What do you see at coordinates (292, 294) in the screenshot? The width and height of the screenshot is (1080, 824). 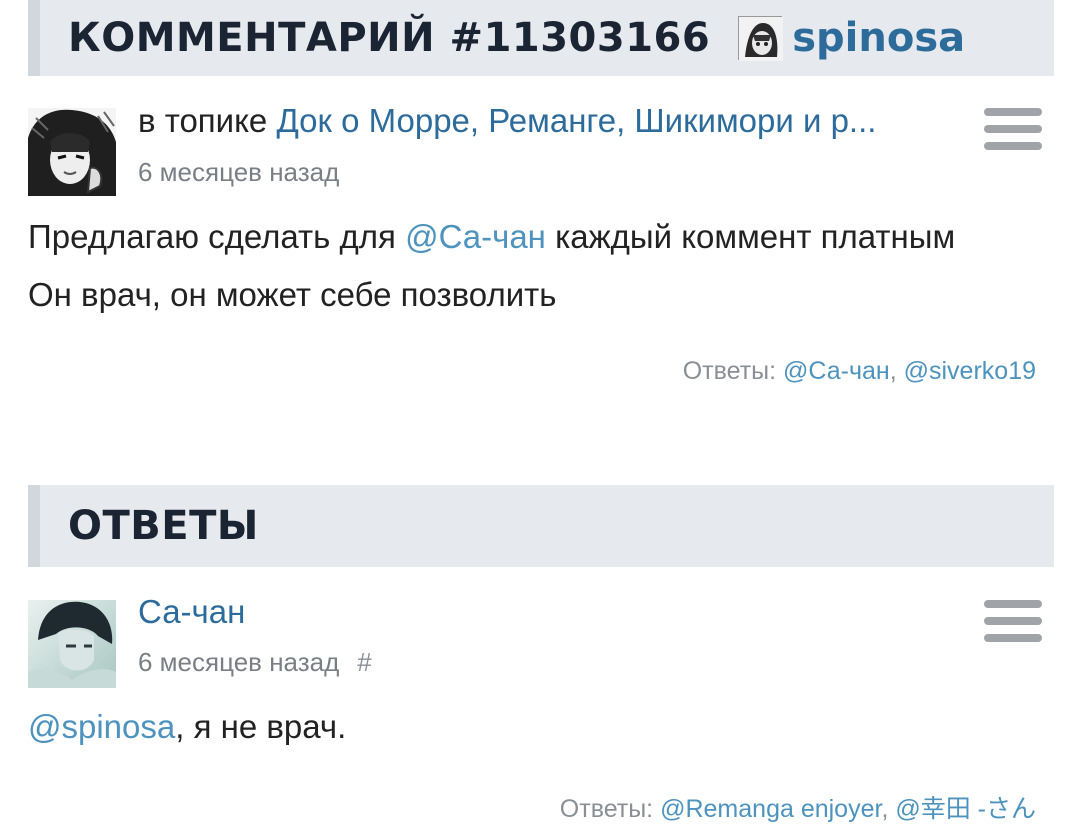 I see `comment-text-line-2: Он врач, он может себе позволить` at bounding box center [292, 294].